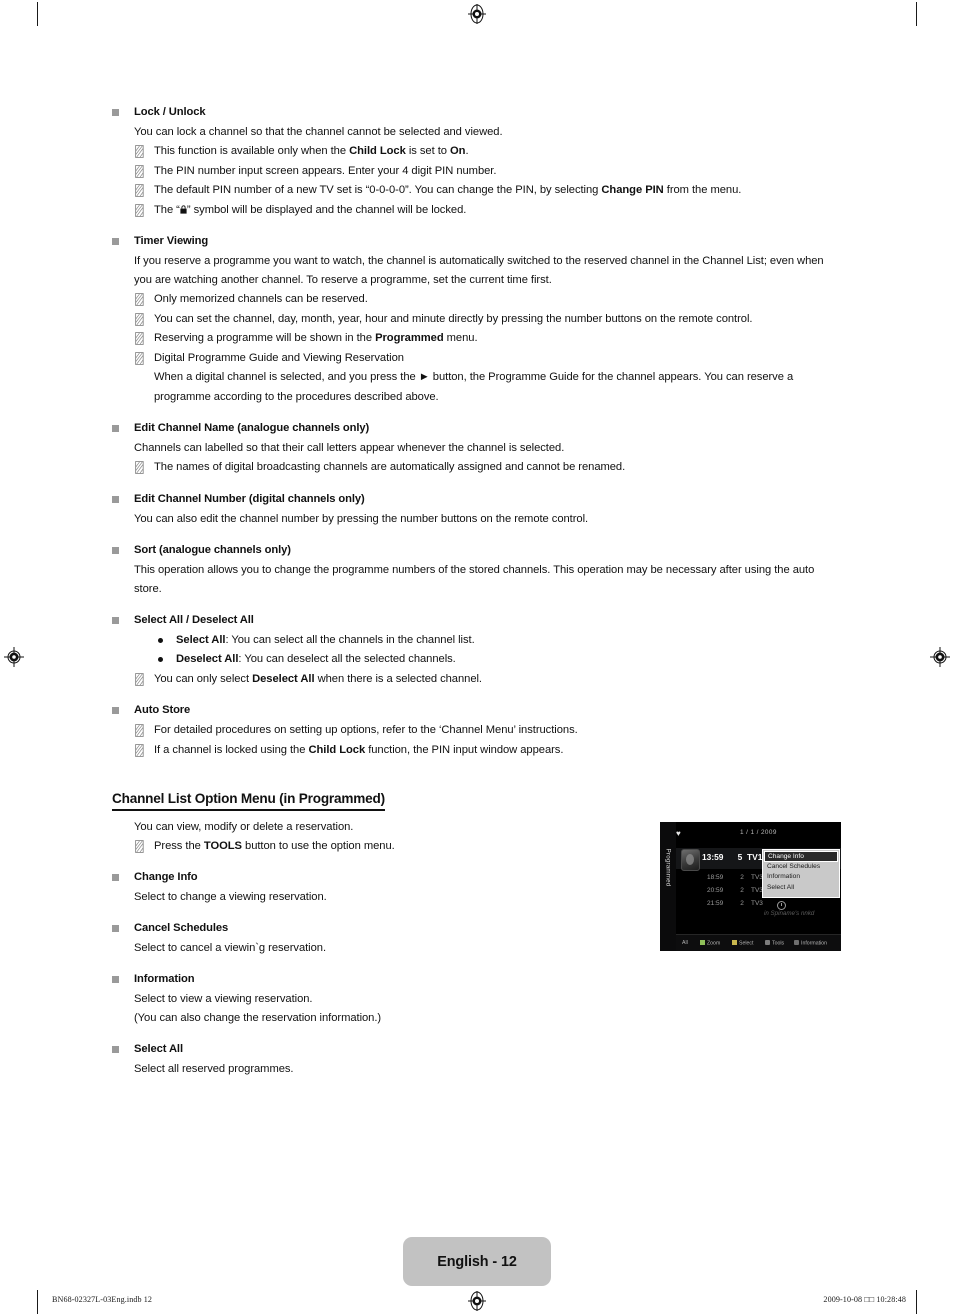  What do you see at coordinates (194, 619) in the screenshot?
I see `section-heading: Select All / Deselect All` at bounding box center [194, 619].